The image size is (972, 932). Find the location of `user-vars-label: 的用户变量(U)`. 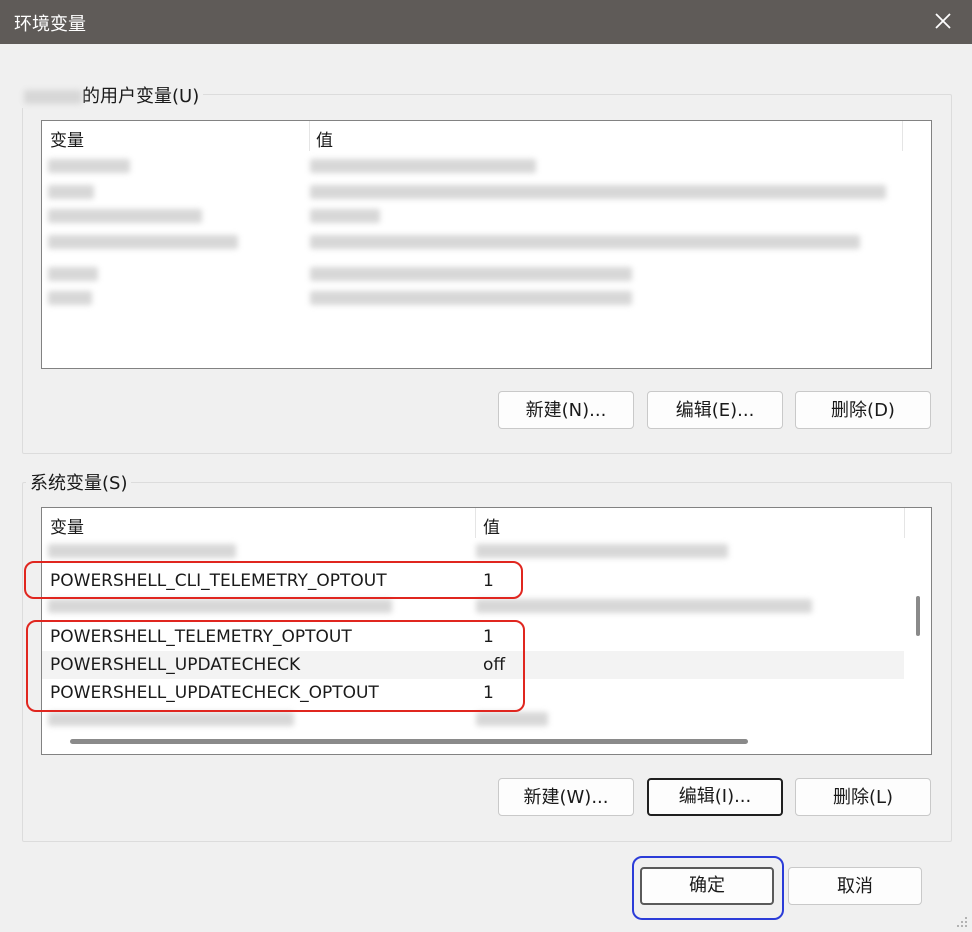

user-vars-label: 的用户变量(U) is located at coordinates (141, 96).